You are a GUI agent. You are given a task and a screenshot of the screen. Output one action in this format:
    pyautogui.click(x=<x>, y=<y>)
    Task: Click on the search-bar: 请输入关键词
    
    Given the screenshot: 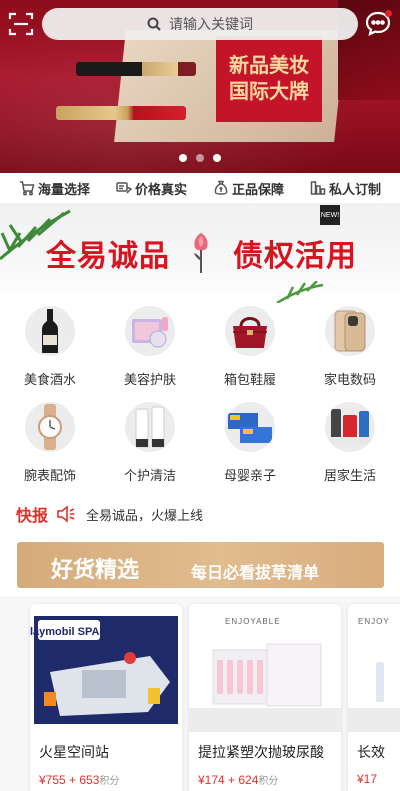 What is the action you would take?
    pyautogui.click(x=200, y=24)
    